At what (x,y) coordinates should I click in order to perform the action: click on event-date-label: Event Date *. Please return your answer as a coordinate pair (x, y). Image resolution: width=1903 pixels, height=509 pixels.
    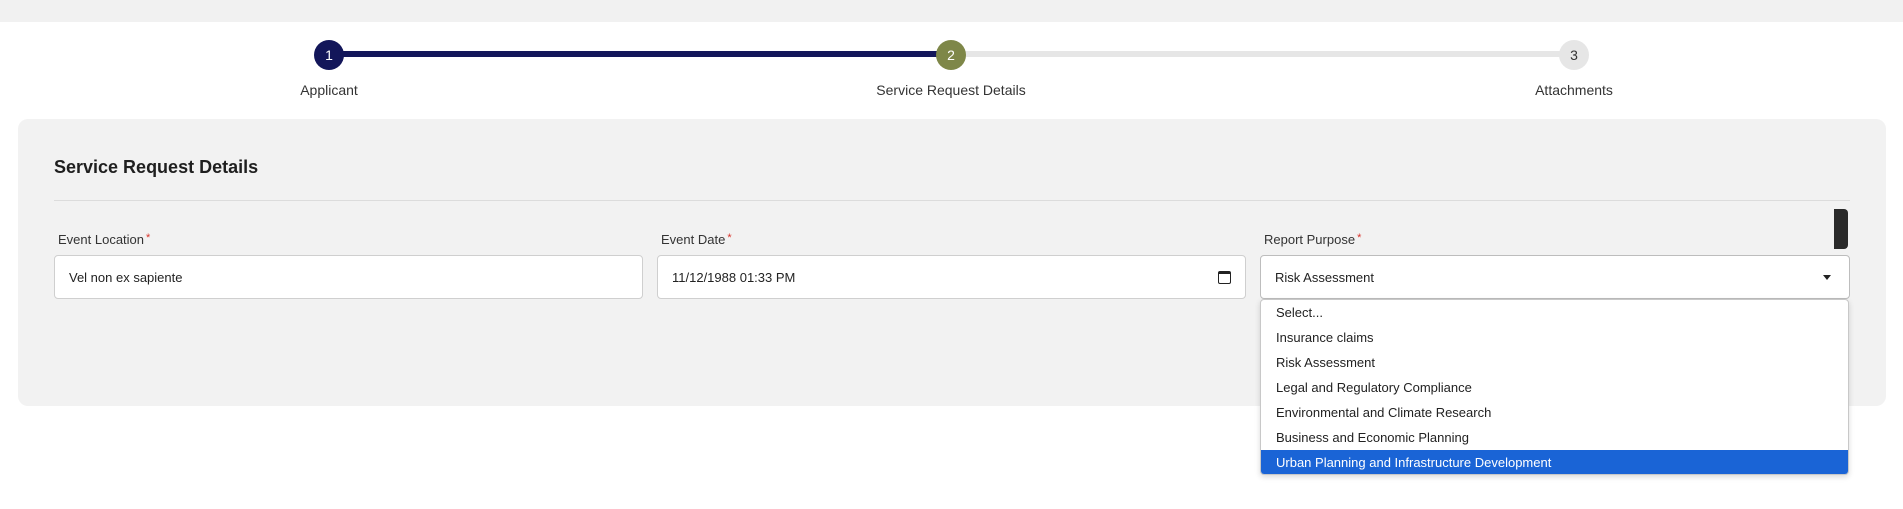
    Looking at the image, I should click on (696, 239).